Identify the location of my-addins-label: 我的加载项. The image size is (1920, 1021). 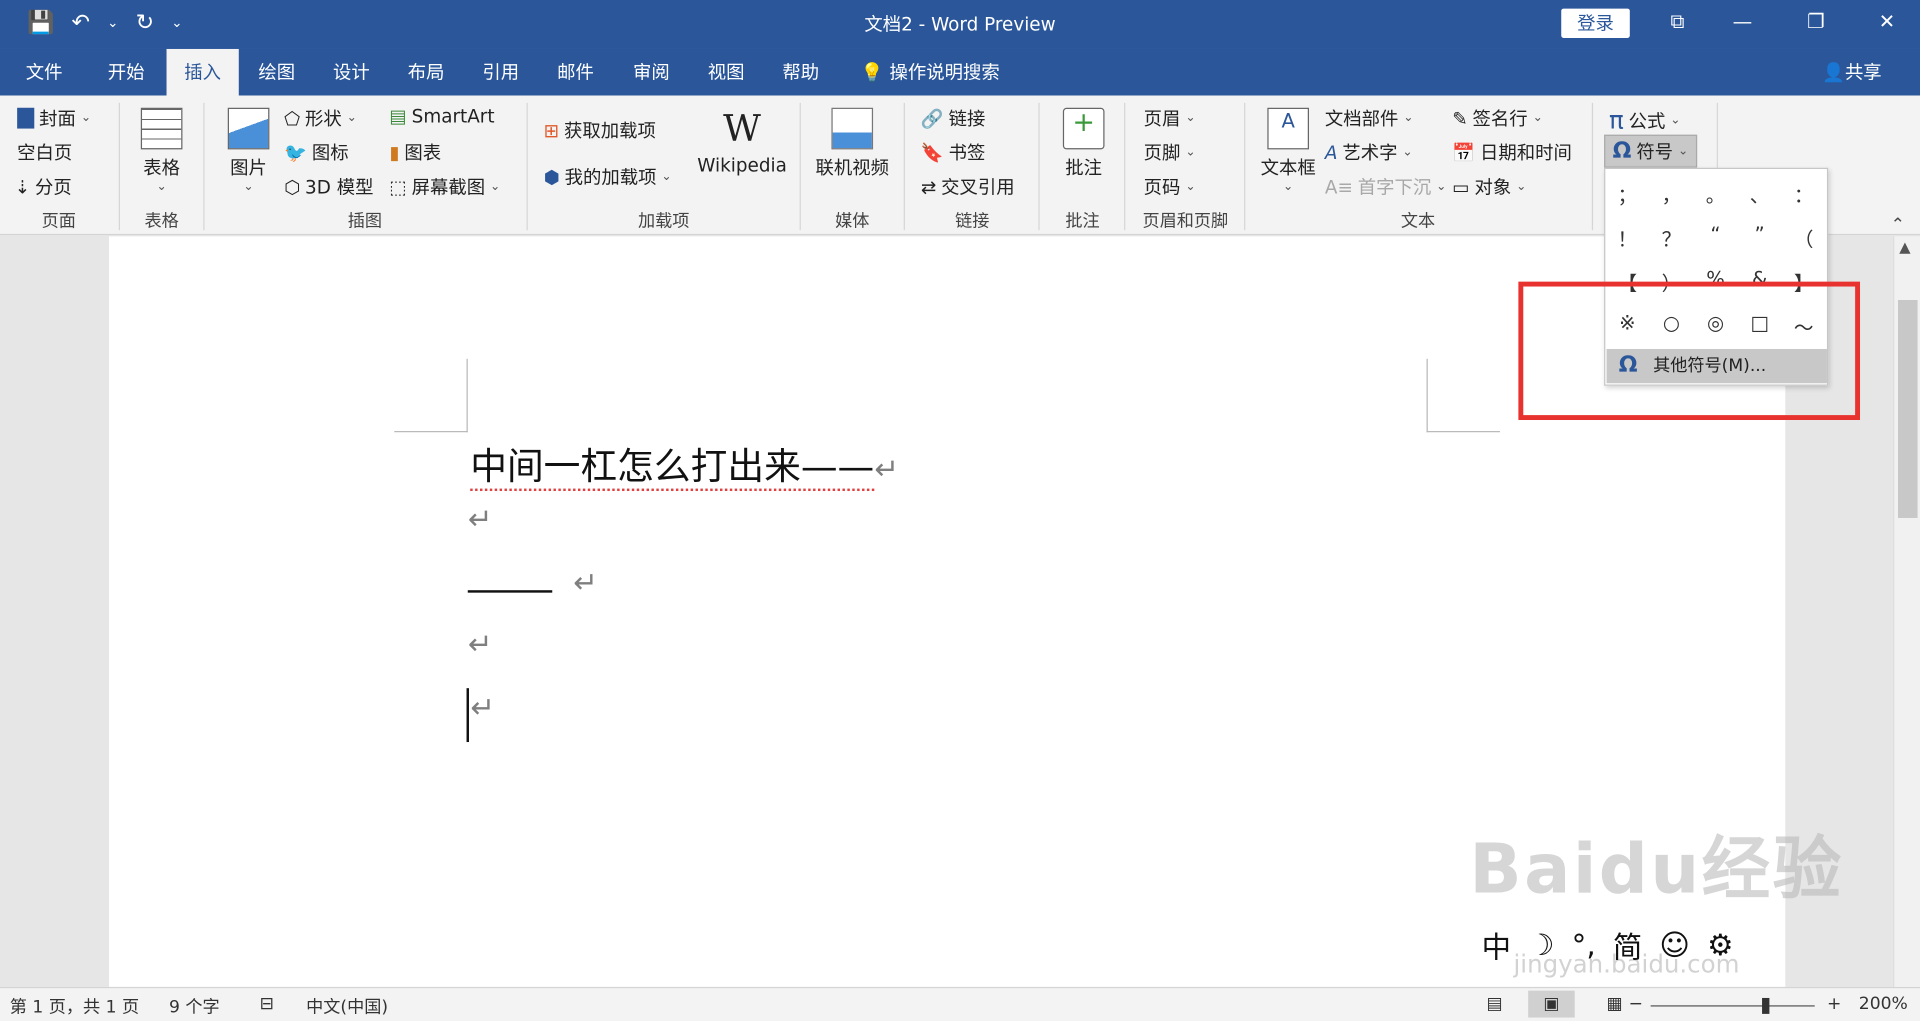
(610, 177).